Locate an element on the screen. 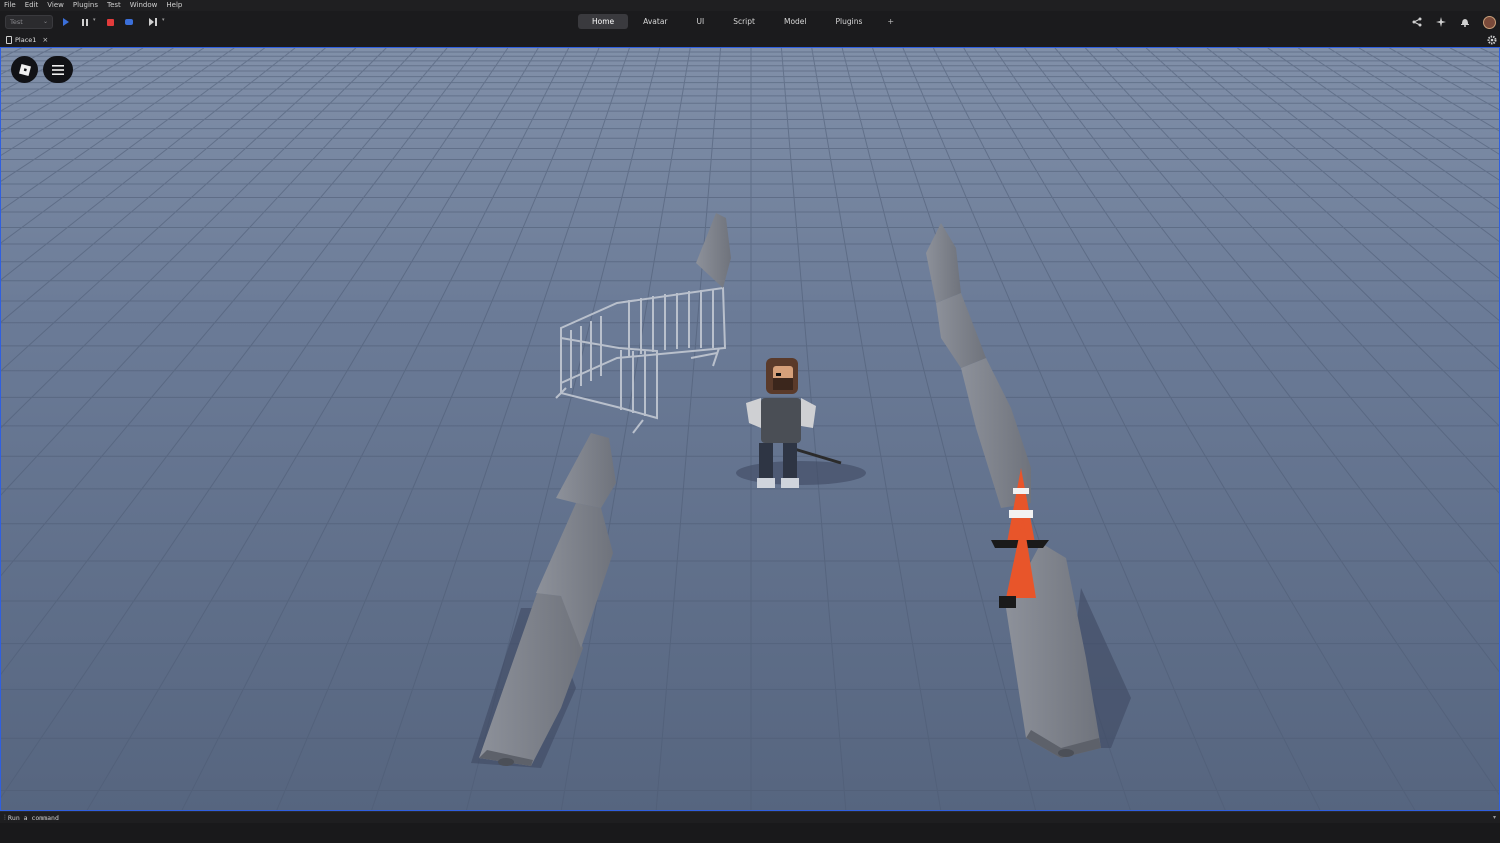  hamburger-menu-button is located at coordinates (58, 69).